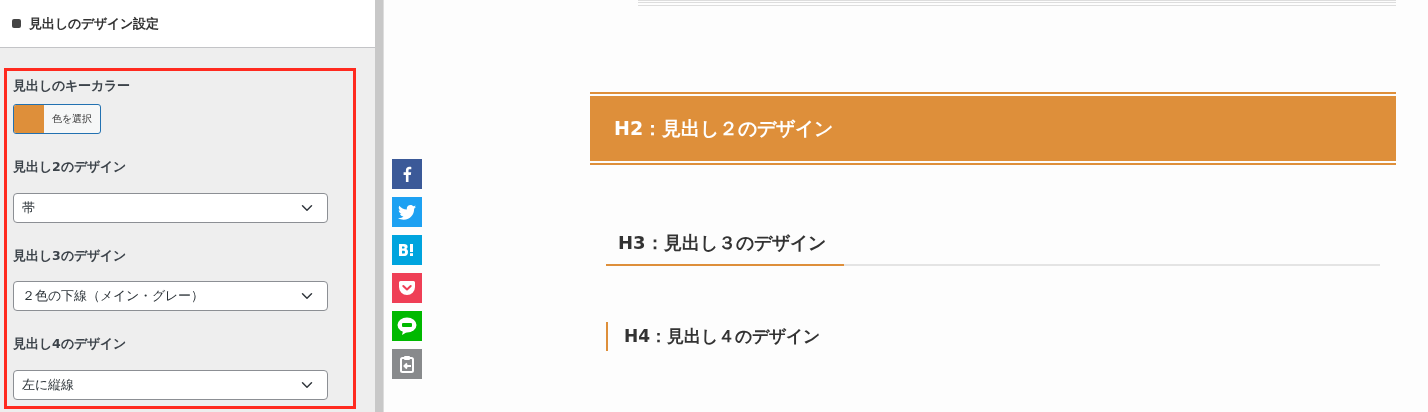 The image size is (1428, 412). I want to click on speech-bubble-icon, so click(407, 326).